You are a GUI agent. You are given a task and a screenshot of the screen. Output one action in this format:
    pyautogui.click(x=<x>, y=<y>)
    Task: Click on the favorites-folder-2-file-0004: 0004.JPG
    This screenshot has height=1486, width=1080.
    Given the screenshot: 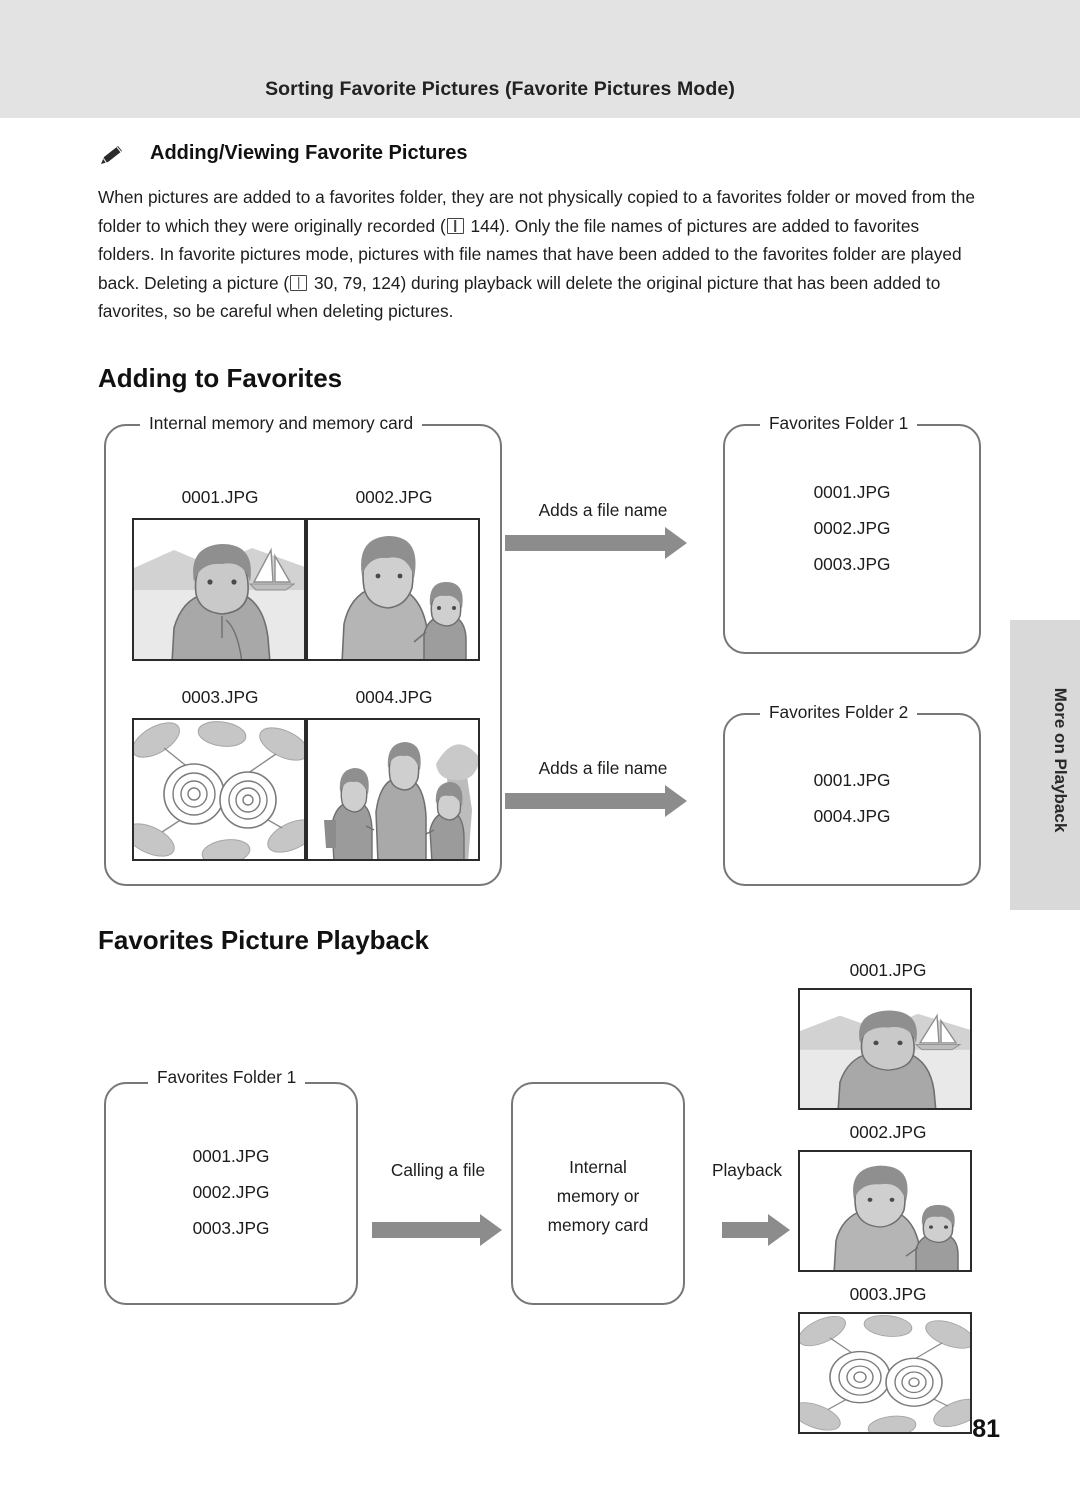 What is the action you would take?
    pyautogui.click(x=852, y=816)
    